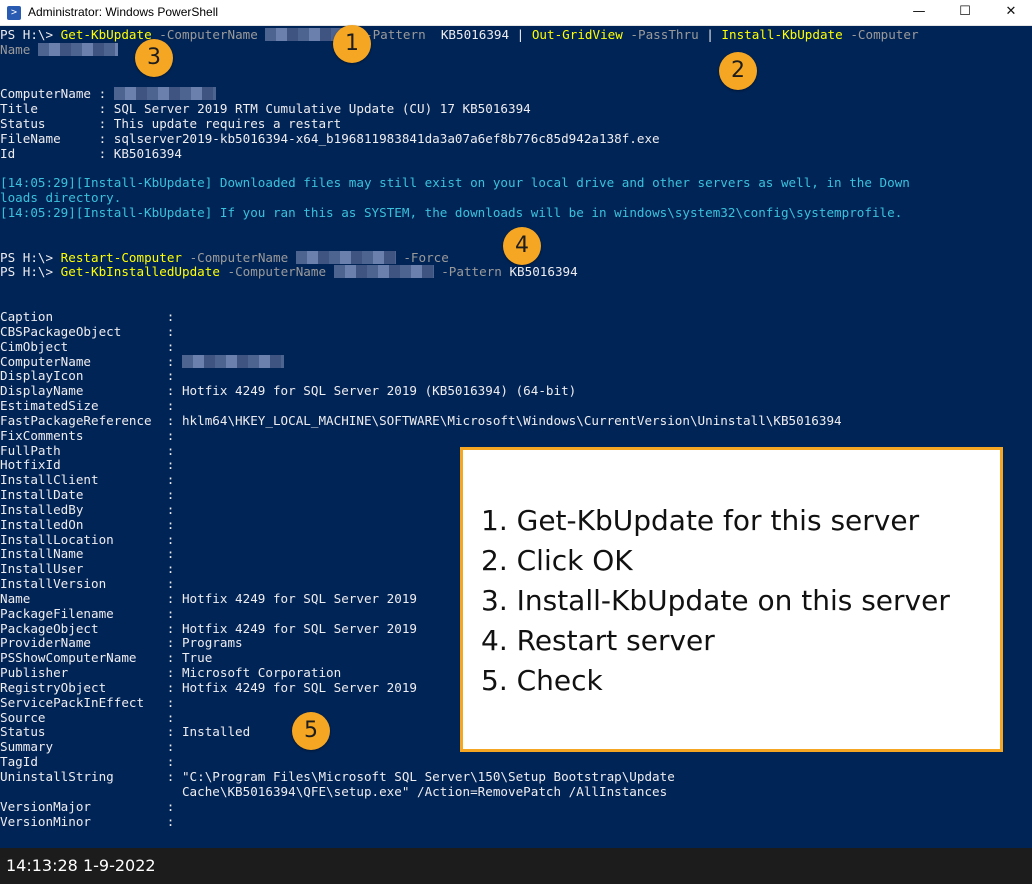 This screenshot has height=884, width=1032. What do you see at coordinates (471, 271) in the screenshot?
I see `param-pattern: -Pattern` at bounding box center [471, 271].